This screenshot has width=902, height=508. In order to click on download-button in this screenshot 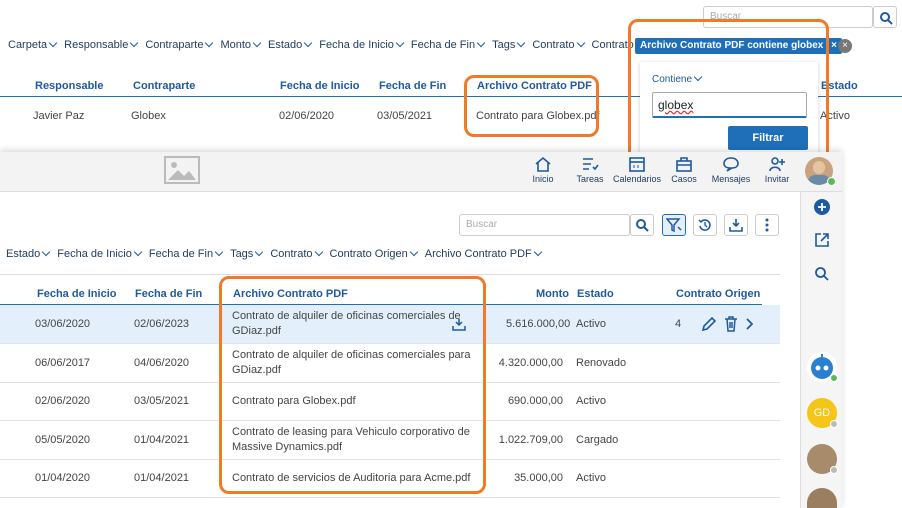, I will do `click(736, 225)`.